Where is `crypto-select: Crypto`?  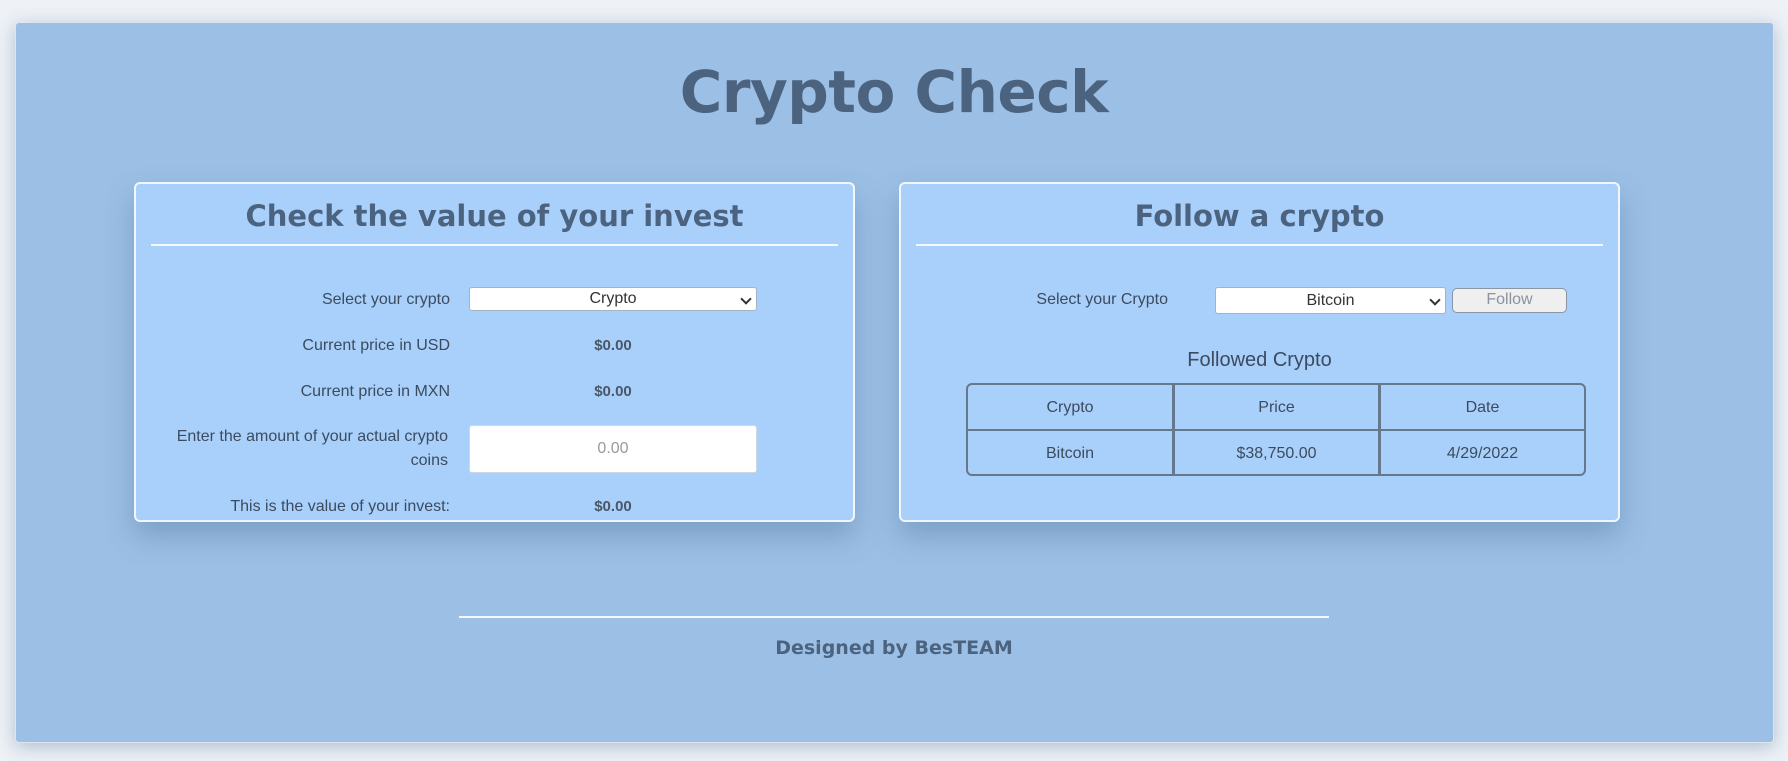 crypto-select: Crypto is located at coordinates (613, 299).